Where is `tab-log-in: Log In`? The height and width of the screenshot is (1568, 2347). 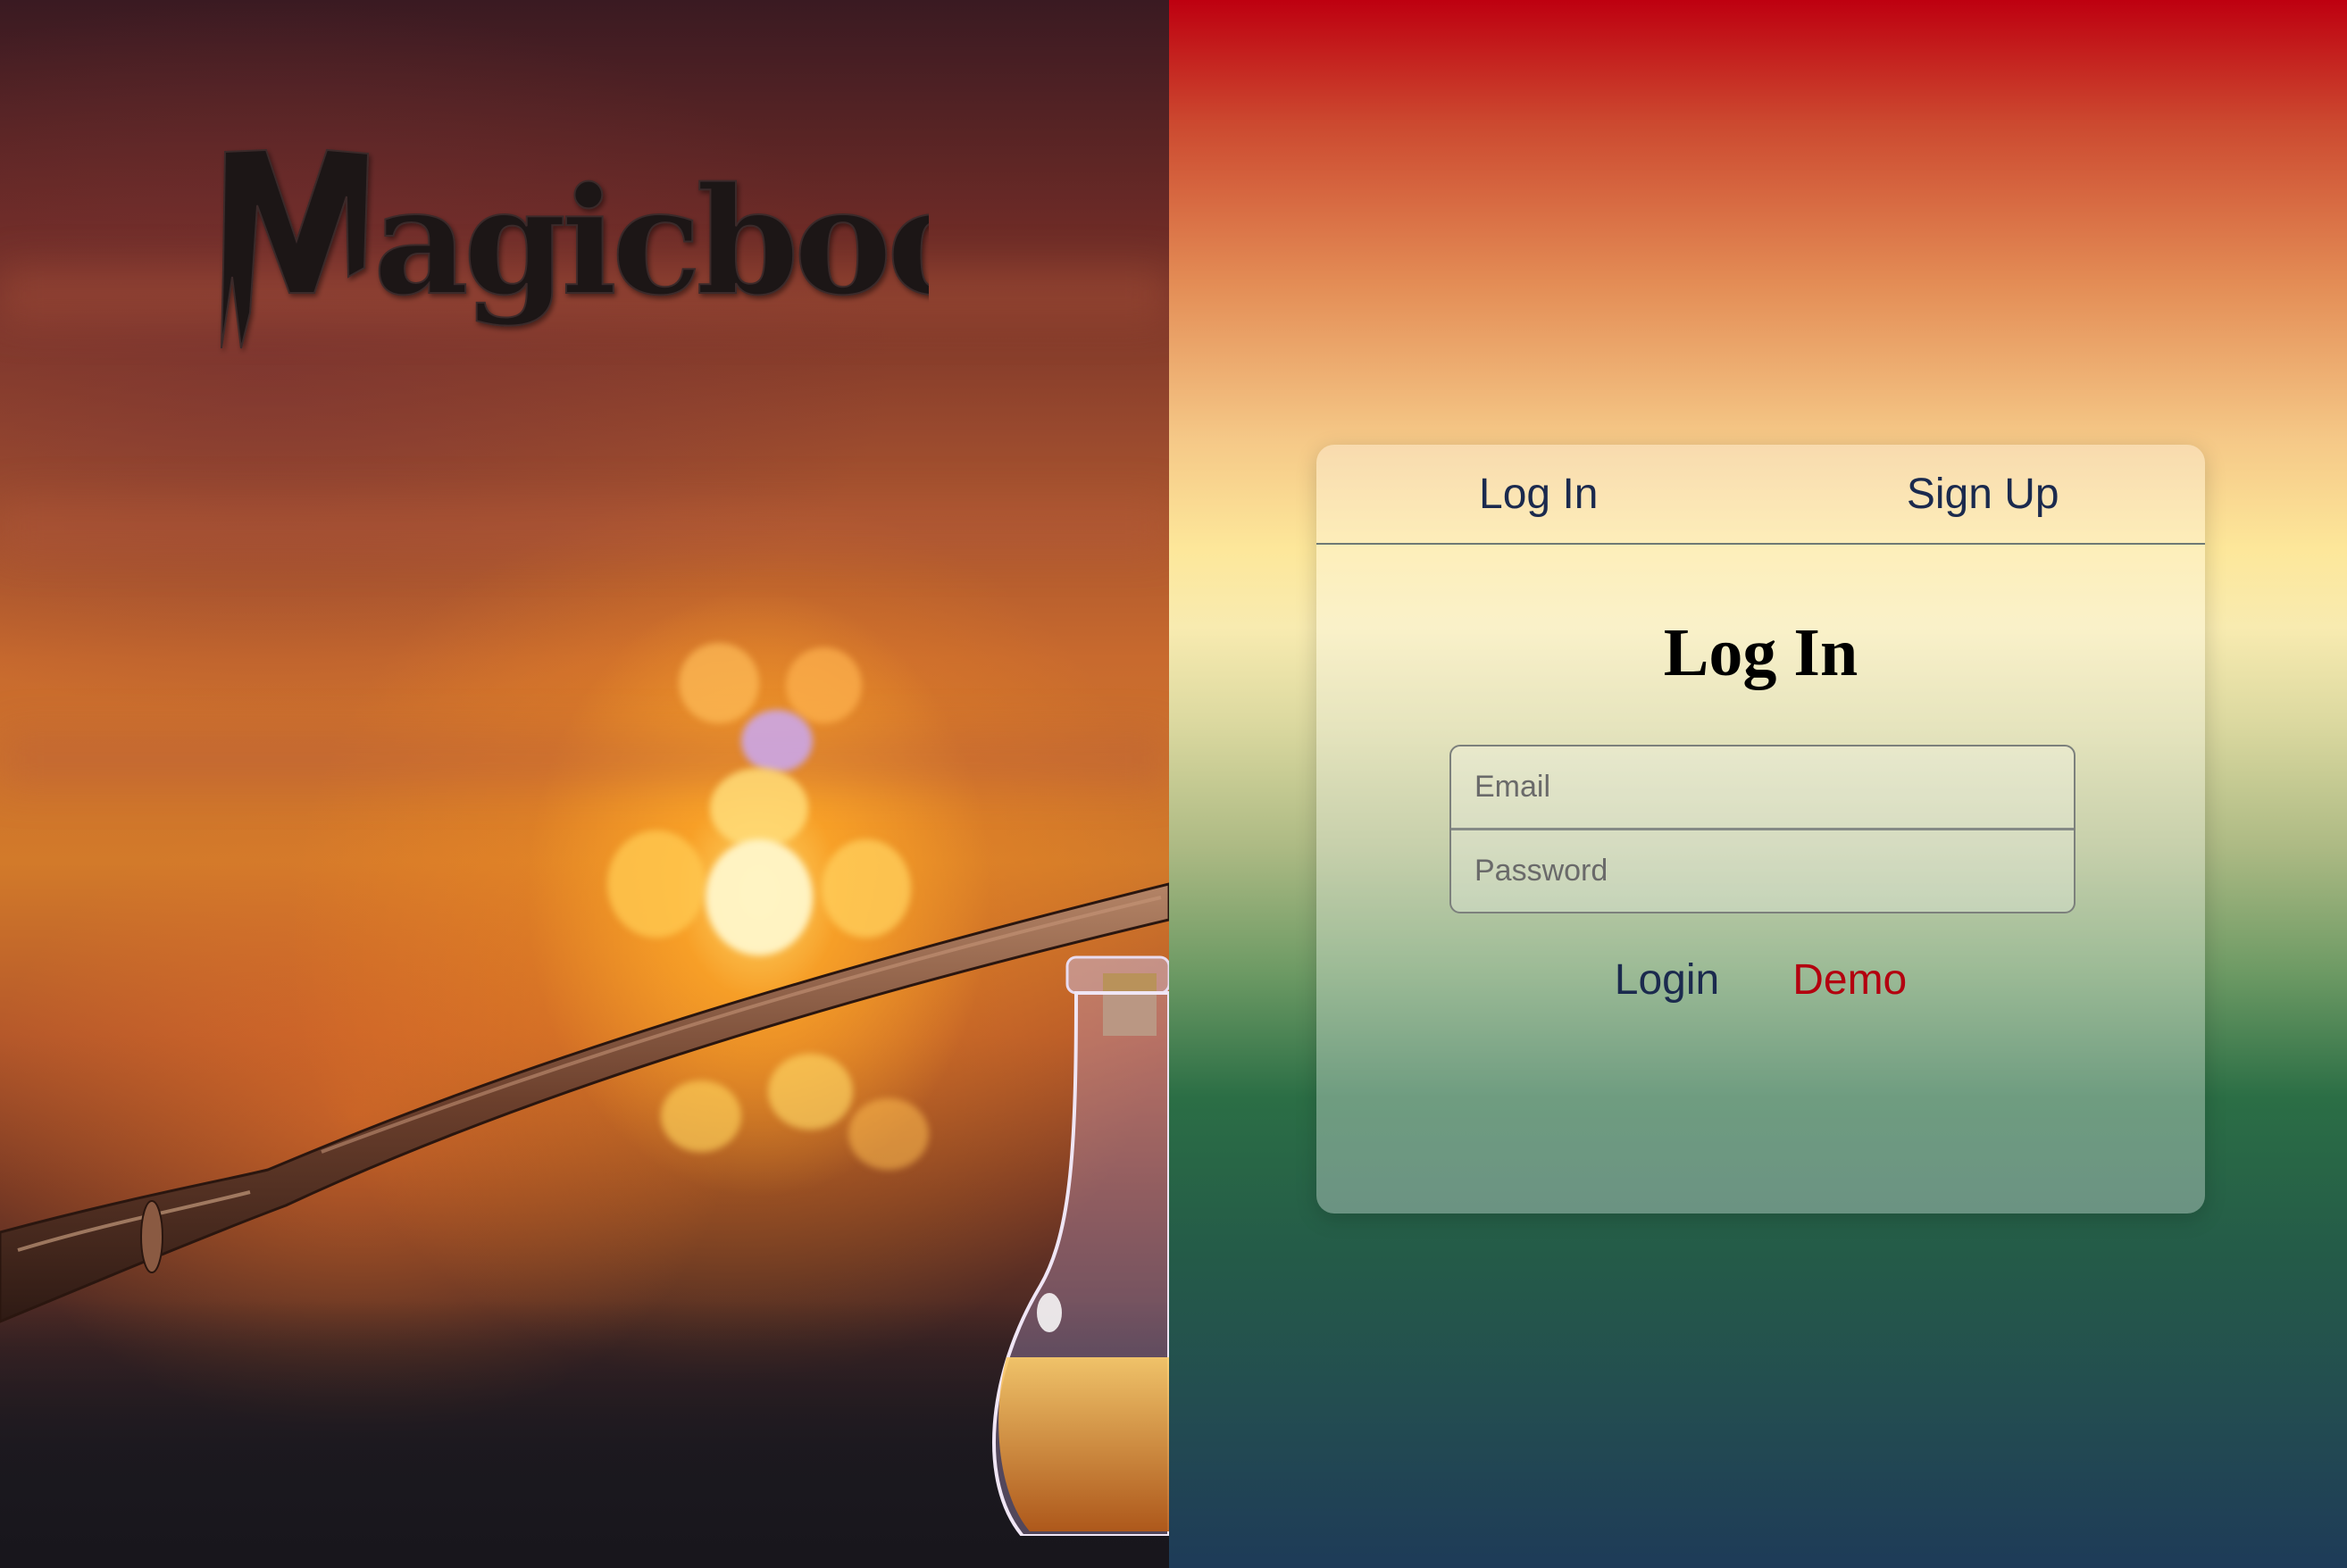
tab-log-in: Log In is located at coordinates (1538, 494).